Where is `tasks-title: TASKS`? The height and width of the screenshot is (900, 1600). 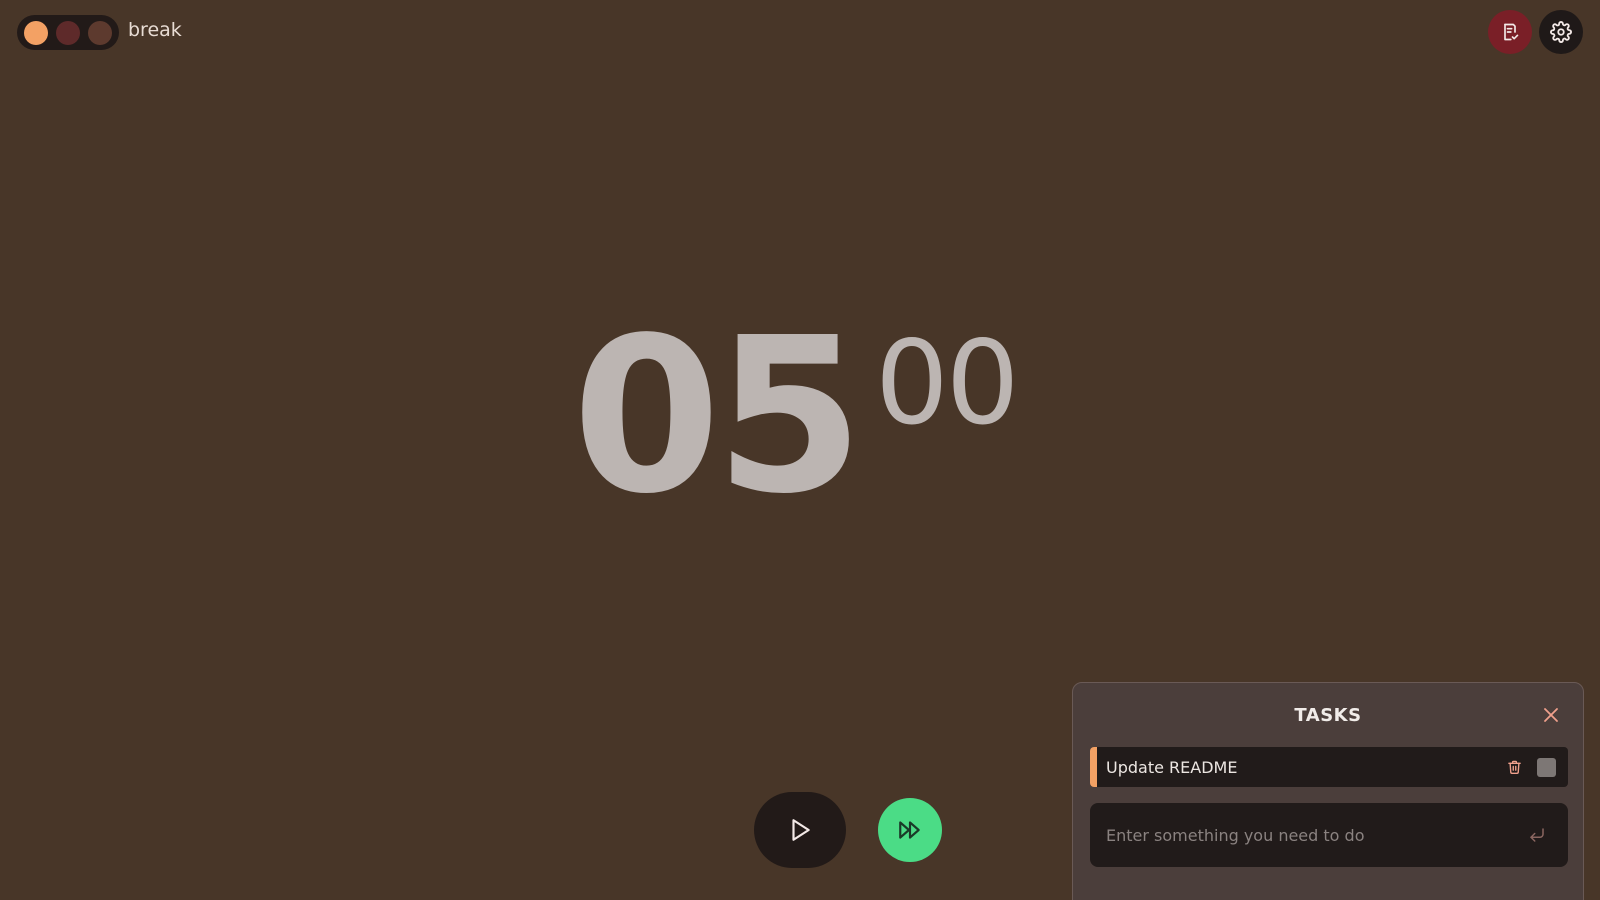
tasks-title: TASKS is located at coordinates (1328, 715).